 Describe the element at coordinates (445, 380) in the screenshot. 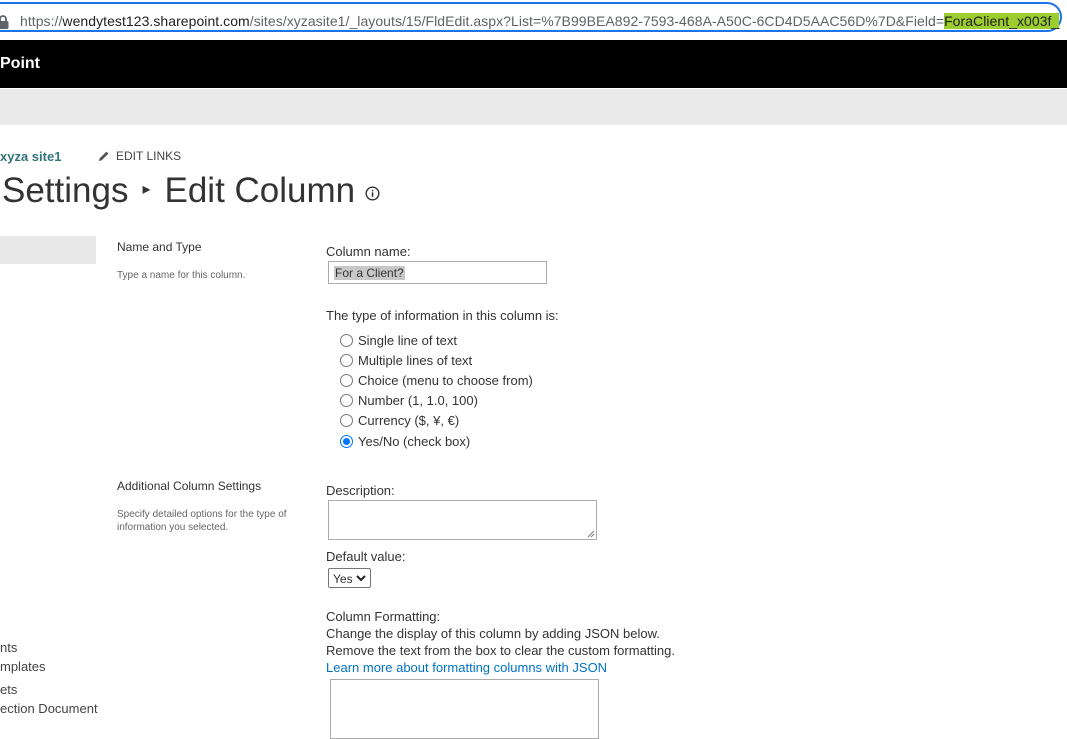

I see `type-option-label: Choice (menu to choose from)` at that location.